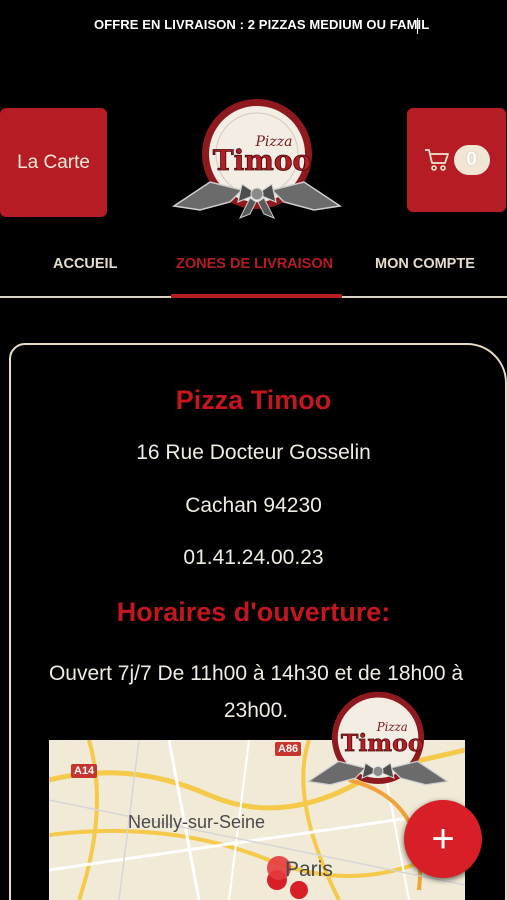 This screenshot has height=900, width=507. I want to click on ticker-cursor, so click(417, 26).